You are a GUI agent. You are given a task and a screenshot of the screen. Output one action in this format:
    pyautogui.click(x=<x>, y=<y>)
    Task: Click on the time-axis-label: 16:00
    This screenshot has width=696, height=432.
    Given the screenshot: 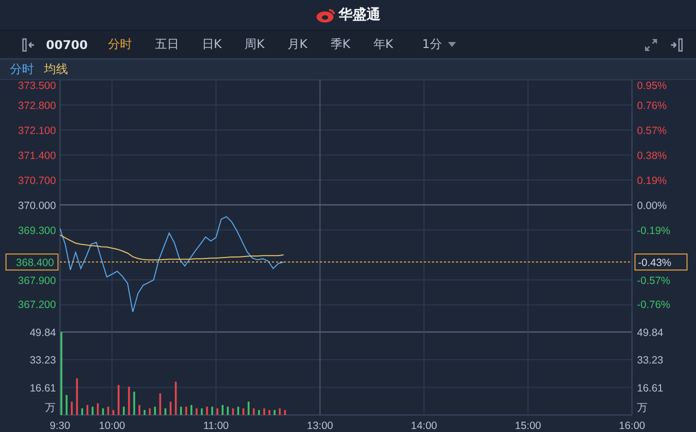 What is the action you would take?
    pyautogui.click(x=632, y=426)
    